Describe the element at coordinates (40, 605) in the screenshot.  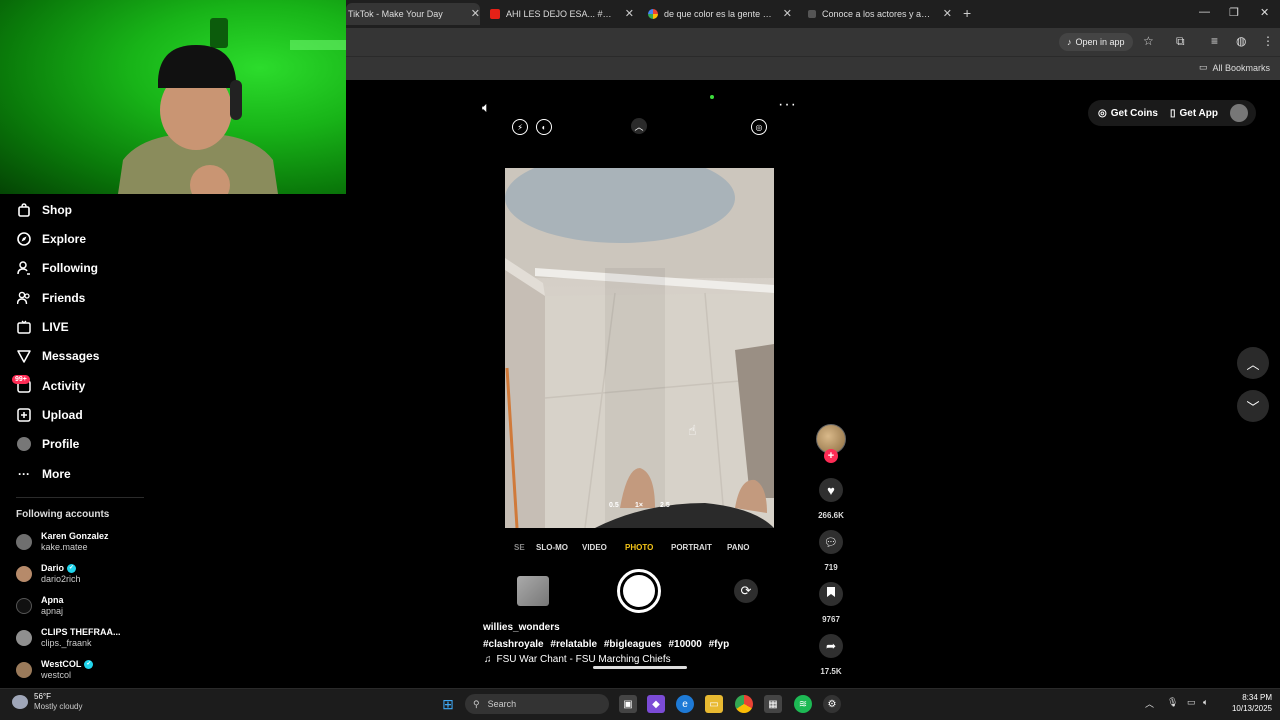
I see `following-account: Apna apnaj` at that location.